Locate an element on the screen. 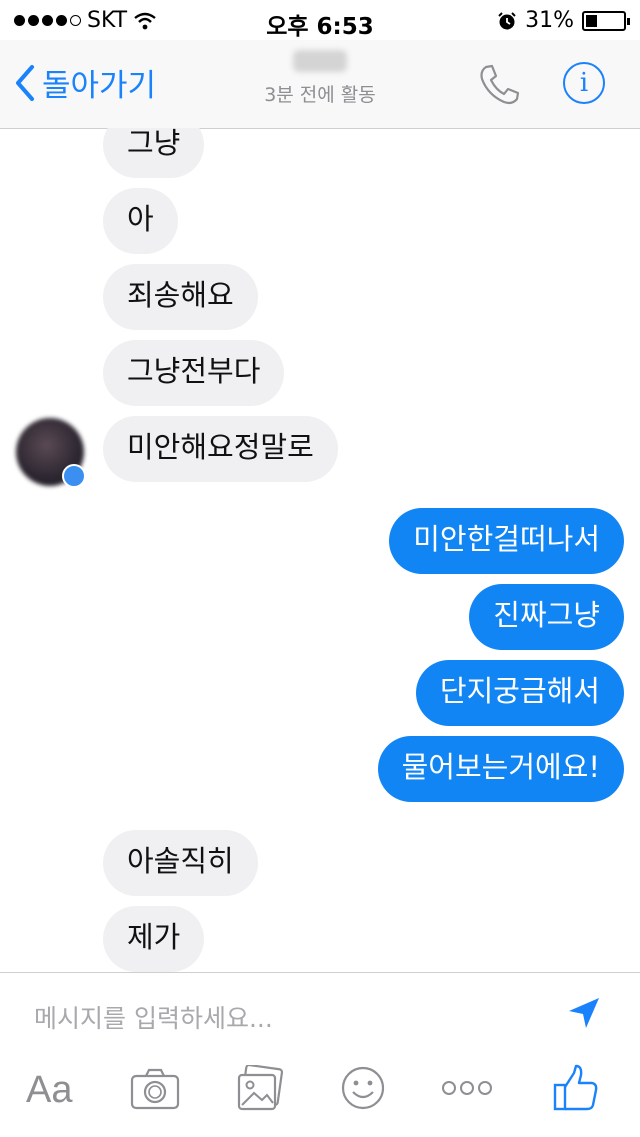 The width and height of the screenshot is (640, 1137). nav-bar: 돌아가기 3분 전에 활동 i is located at coordinates (320, 84).